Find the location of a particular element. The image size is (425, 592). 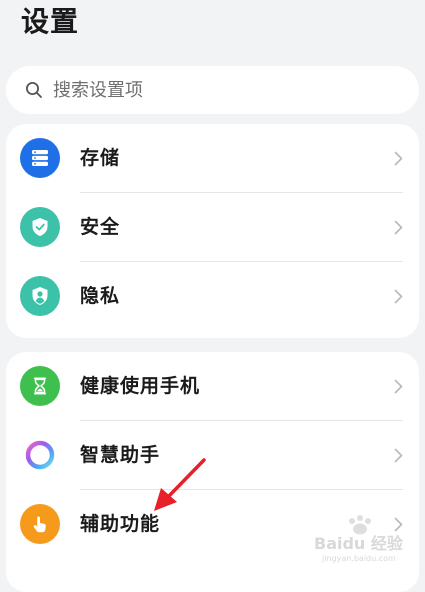

settings-item-label: 安全 is located at coordinates (100, 227).